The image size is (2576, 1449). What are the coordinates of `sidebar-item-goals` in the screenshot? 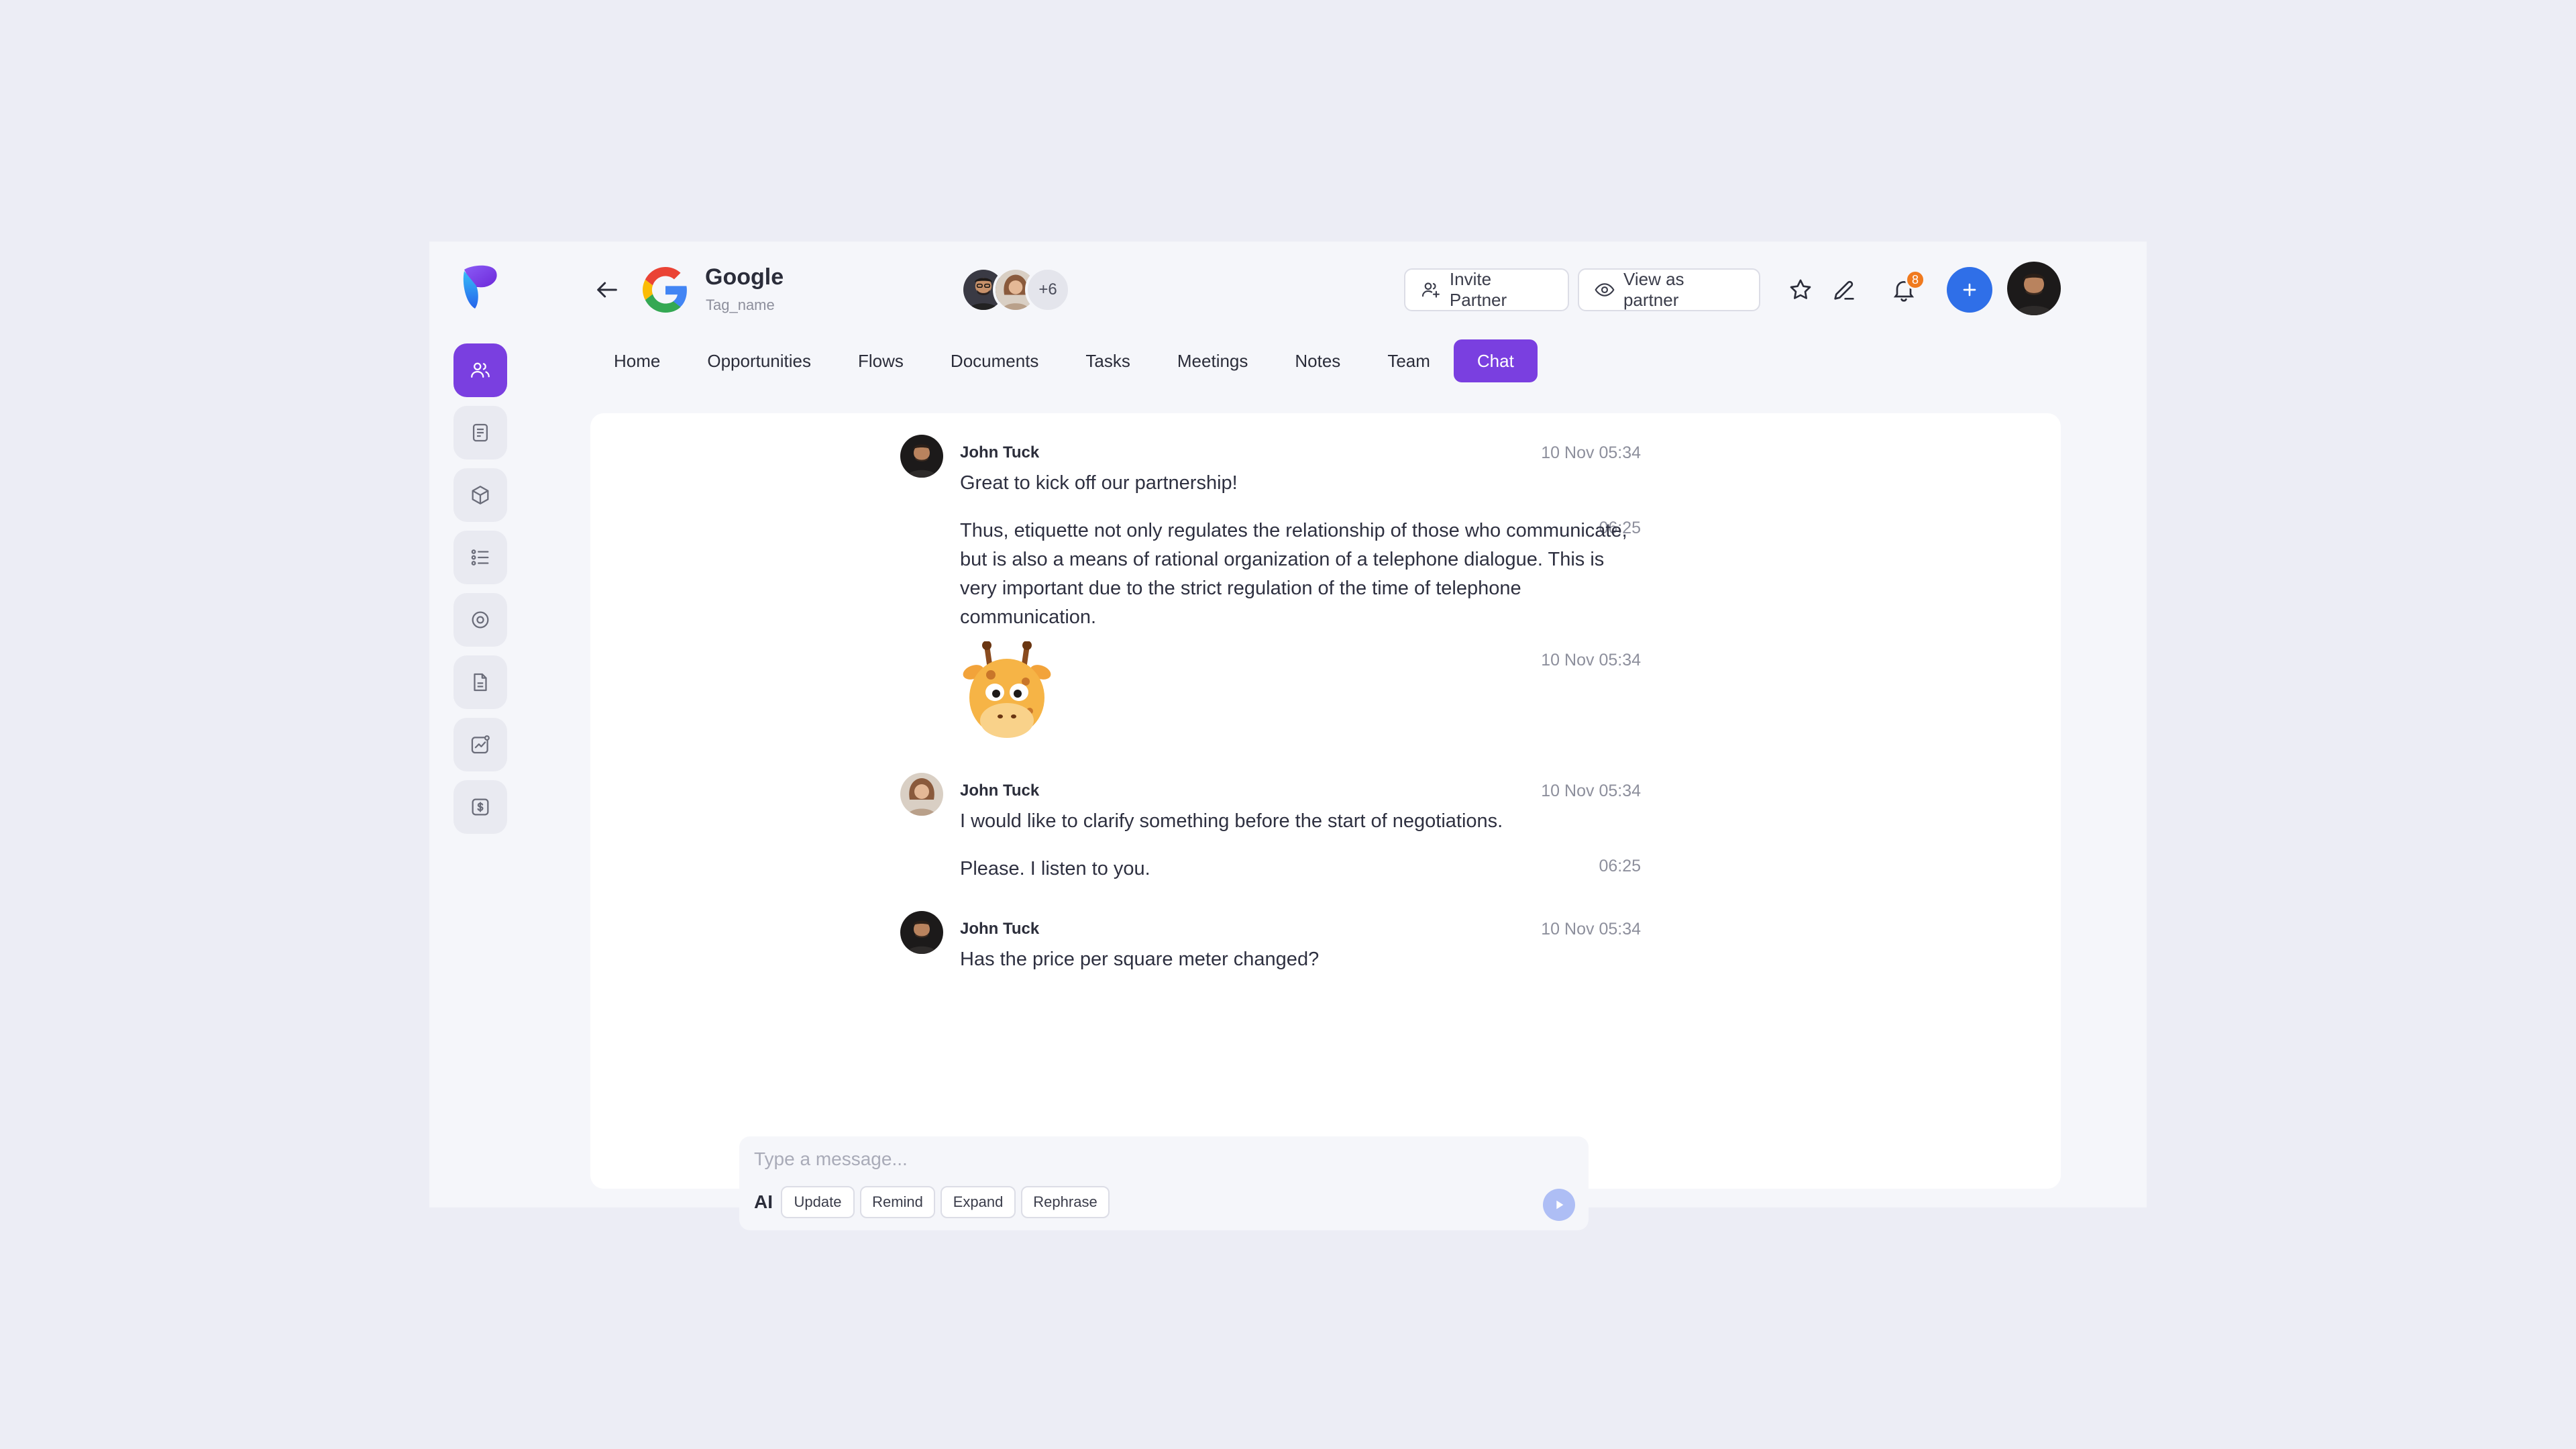 It's located at (480, 620).